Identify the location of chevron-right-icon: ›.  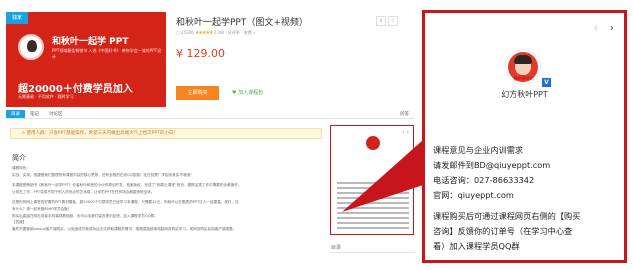
(612, 27).